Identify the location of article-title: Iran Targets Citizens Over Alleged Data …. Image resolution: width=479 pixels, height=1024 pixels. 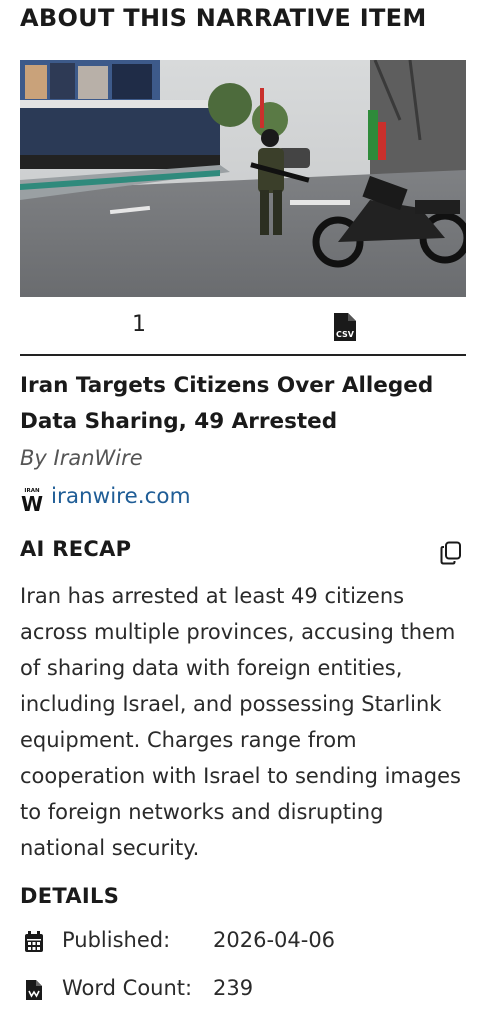
(240, 404).